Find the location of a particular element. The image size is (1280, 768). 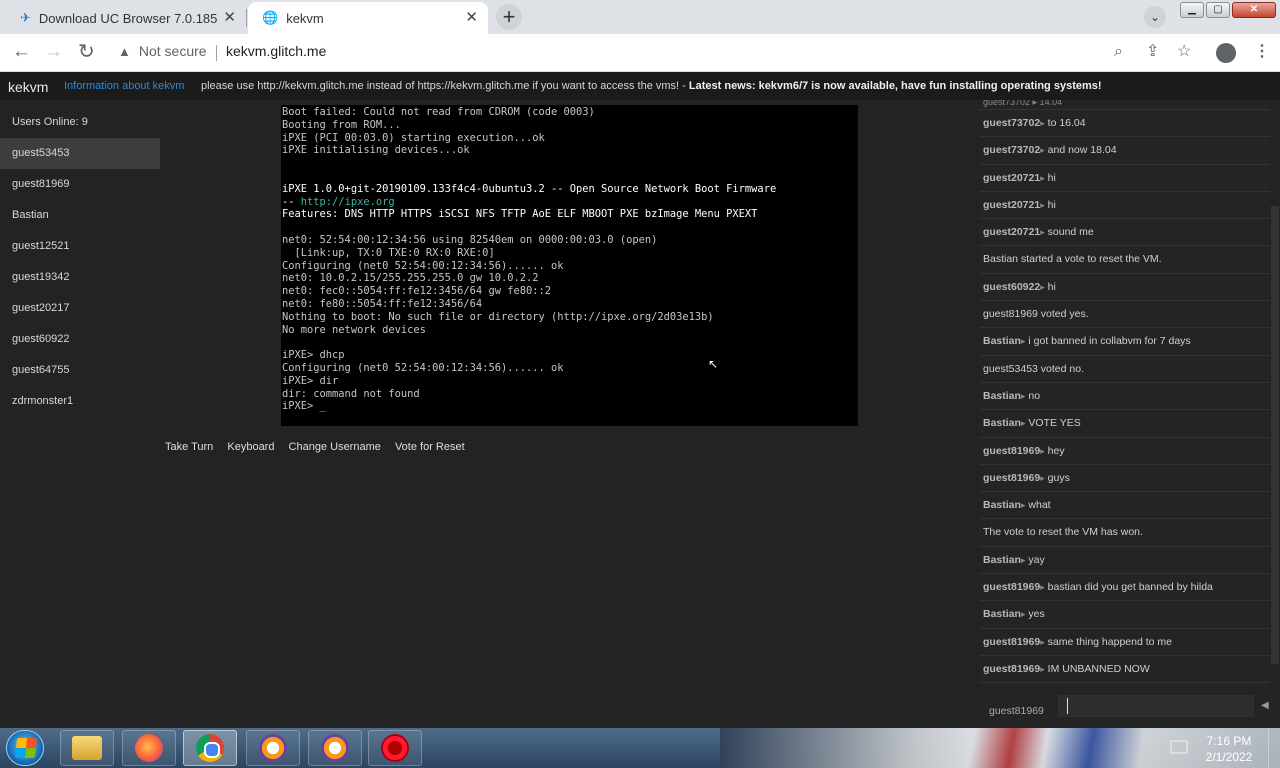

tab-separator is located at coordinates (246, 18).